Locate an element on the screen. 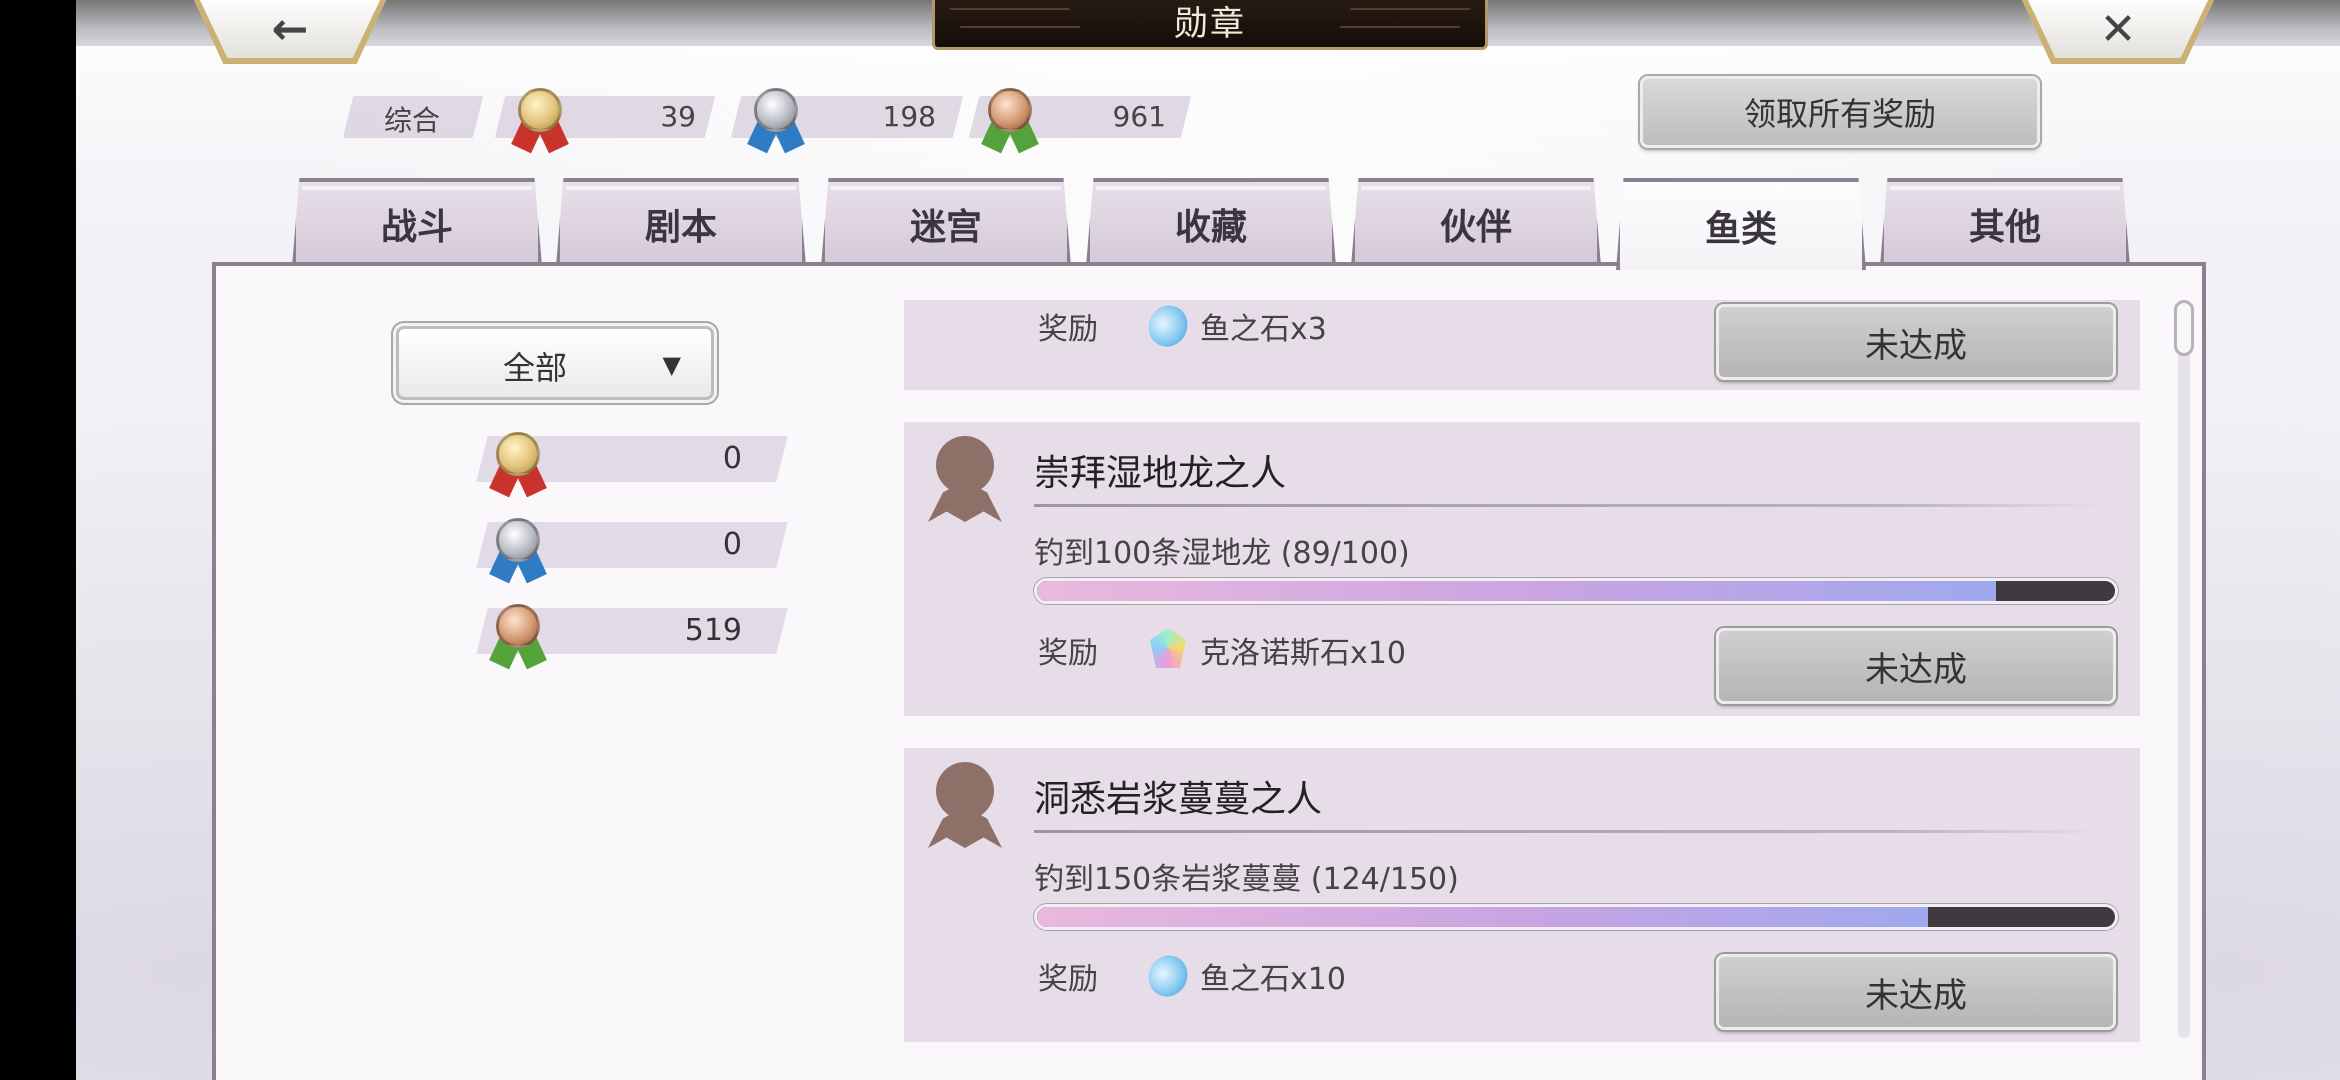 The height and width of the screenshot is (1080, 2340). title-plate: 勋章 is located at coordinates (1210, 25).